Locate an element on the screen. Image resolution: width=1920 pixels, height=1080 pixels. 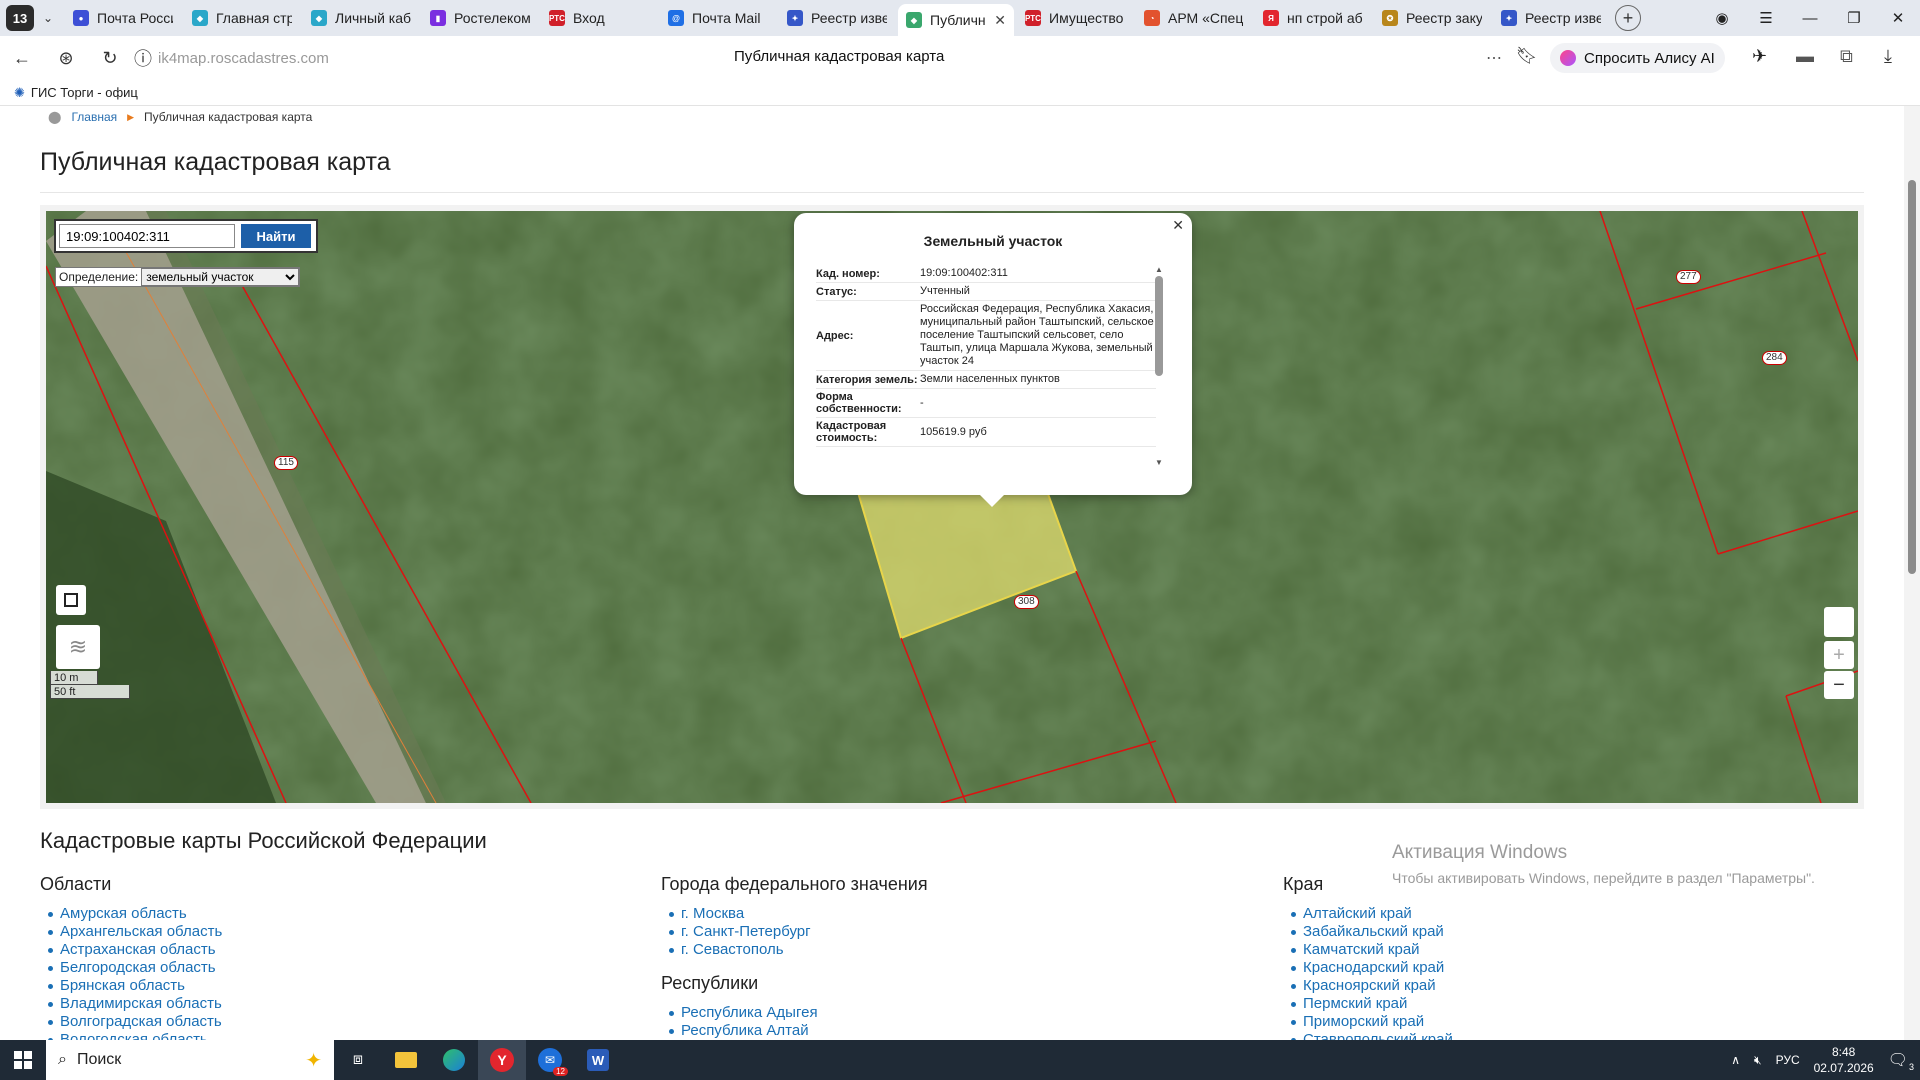
region-link: Забайкальский край is located at coordinates (1368, 932).